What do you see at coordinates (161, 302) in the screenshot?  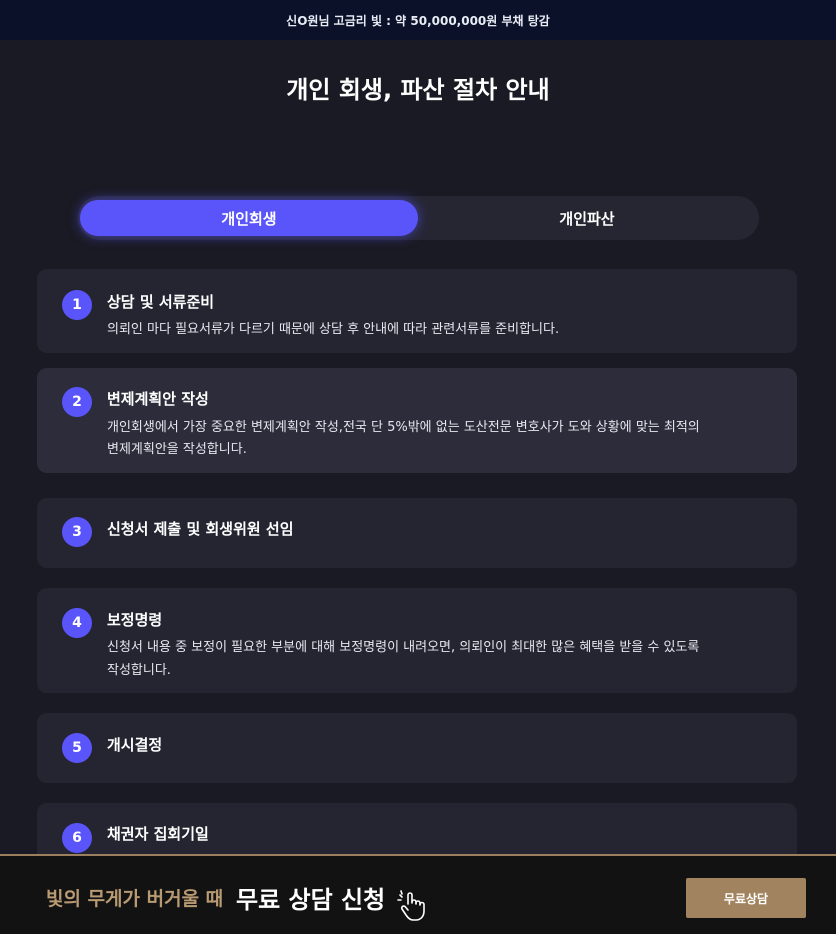 I see `step-title: 상담 및 서류준비` at bounding box center [161, 302].